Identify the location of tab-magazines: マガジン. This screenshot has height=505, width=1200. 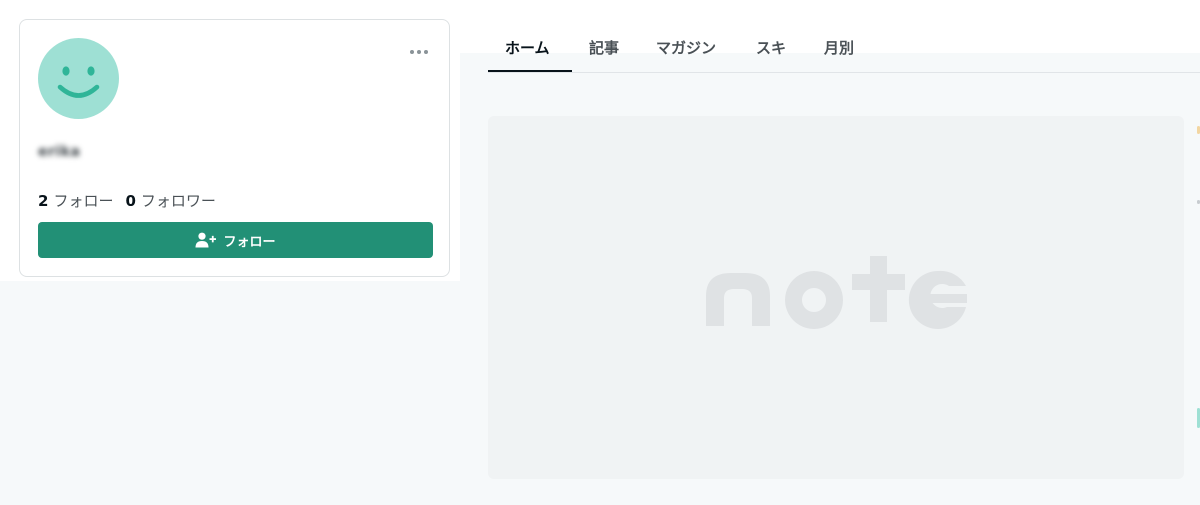
(686, 47).